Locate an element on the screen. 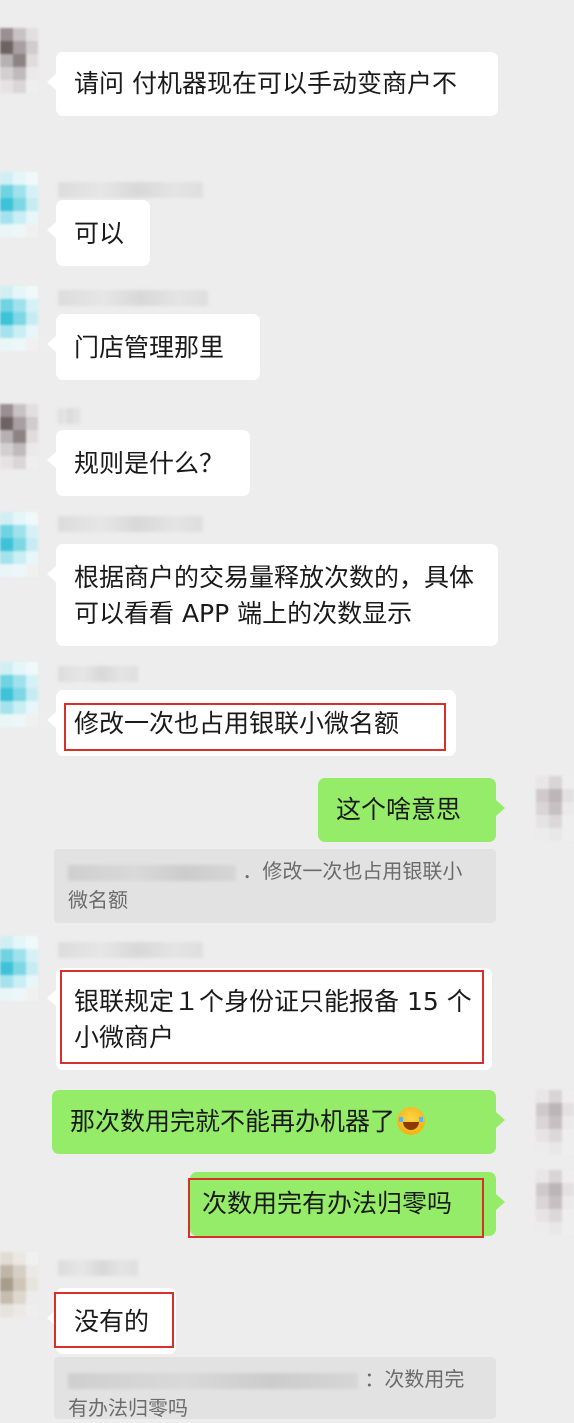 This screenshot has width=574, height=1423. message-text: 门店管理那里 is located at coordinates (149, 347).